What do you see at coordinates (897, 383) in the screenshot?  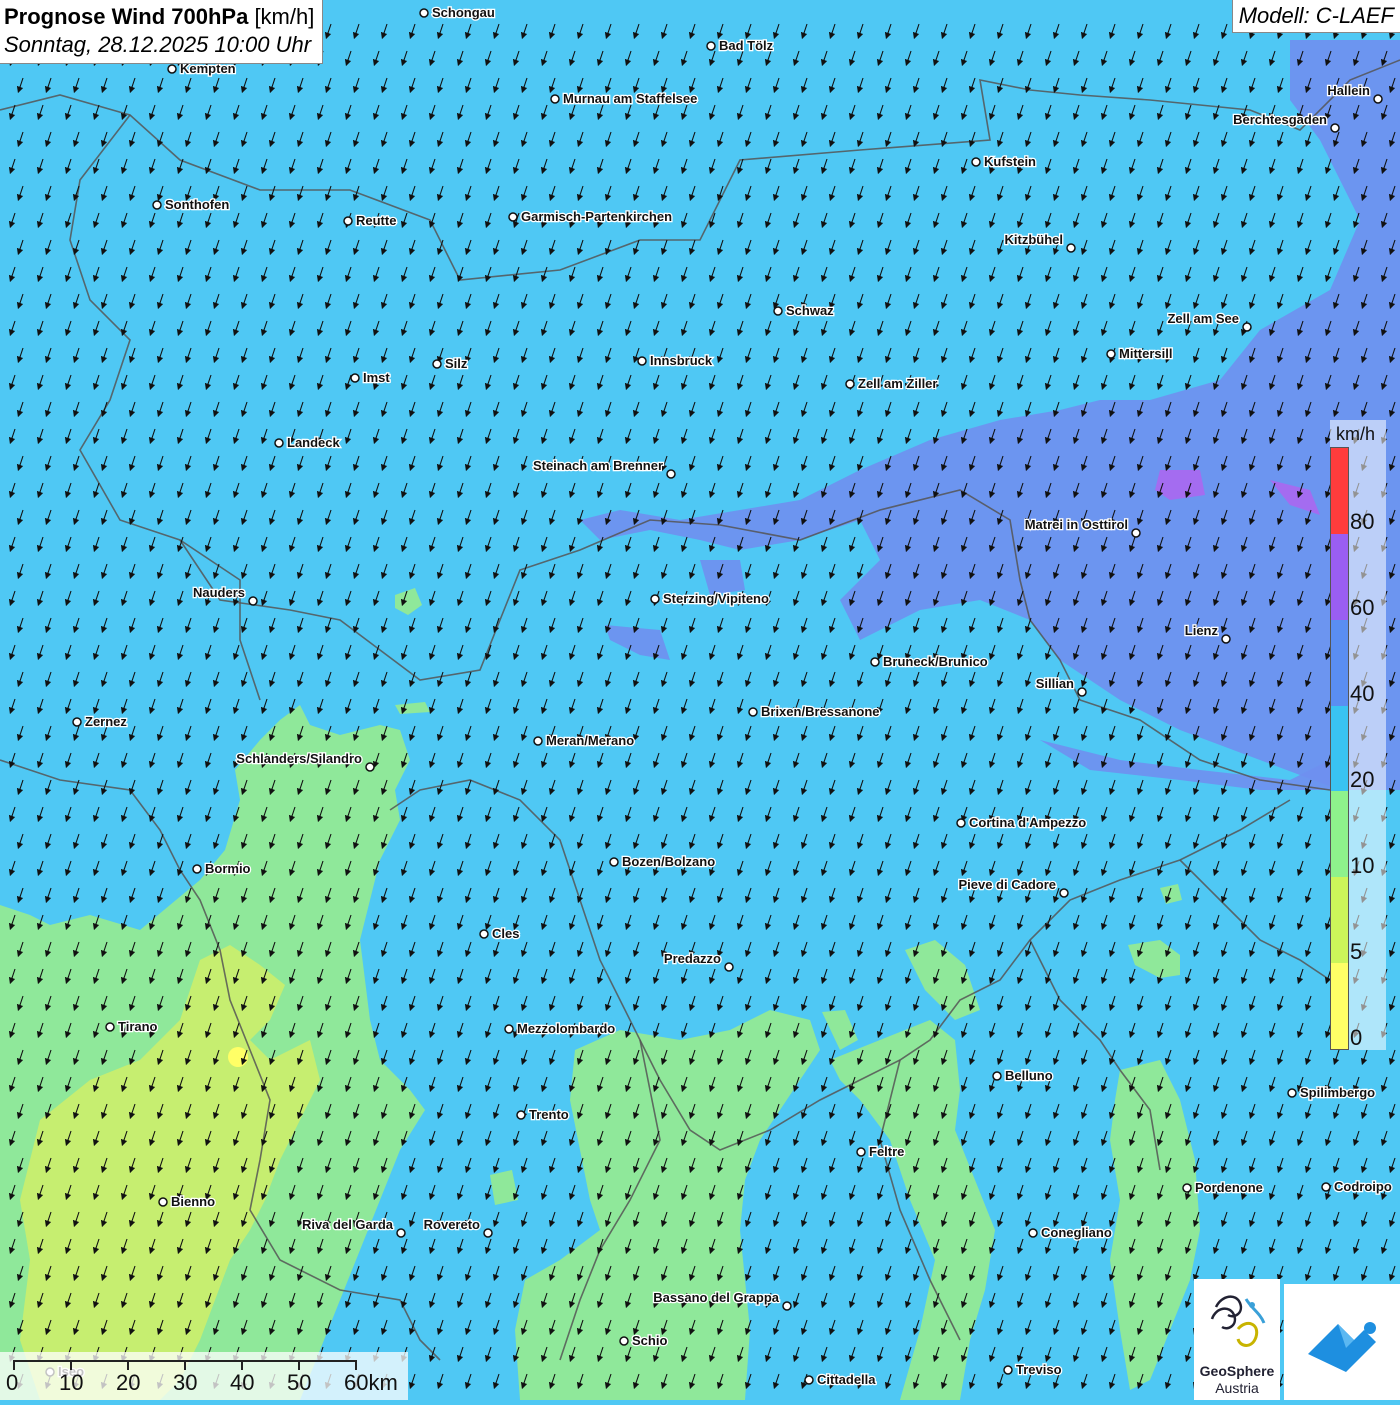 I see `city-label: Zell am Ziller` at bounding box center [897, 383].